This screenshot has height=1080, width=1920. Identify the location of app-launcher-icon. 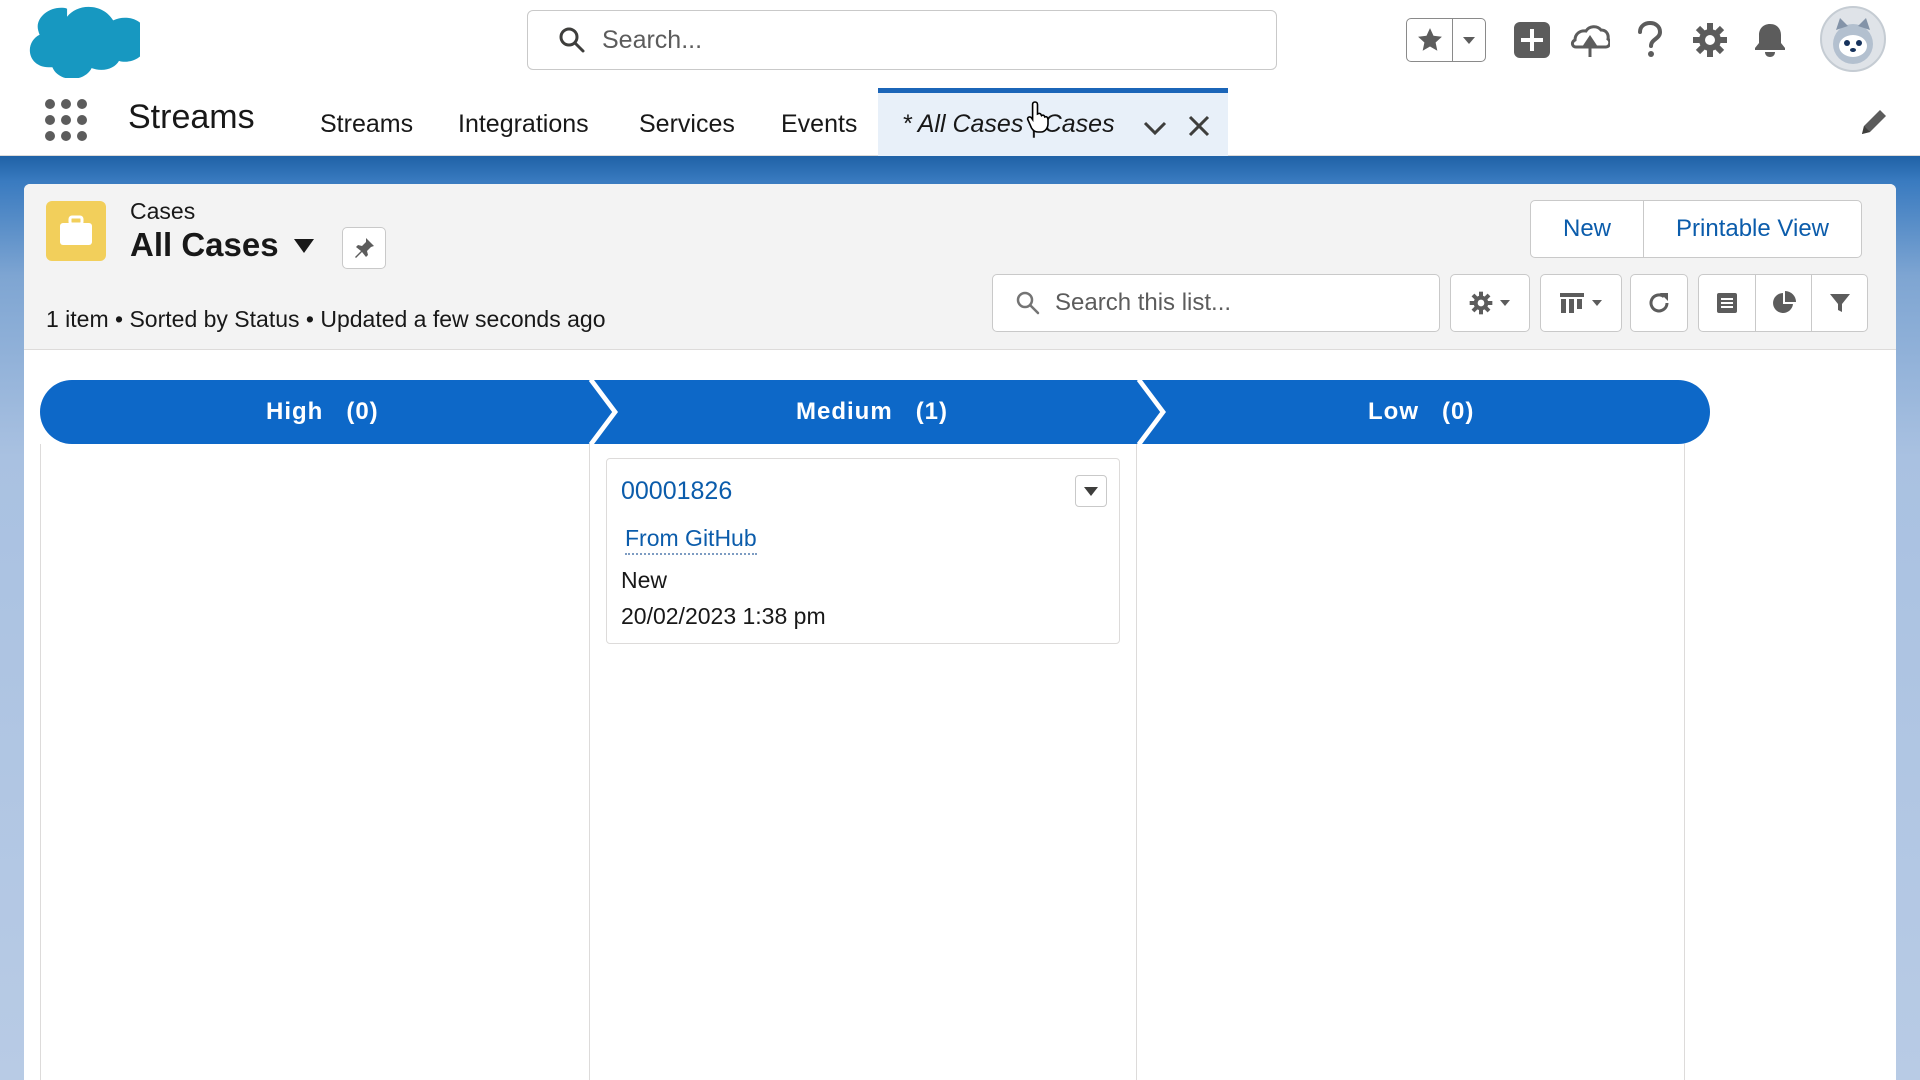
(66, 120).